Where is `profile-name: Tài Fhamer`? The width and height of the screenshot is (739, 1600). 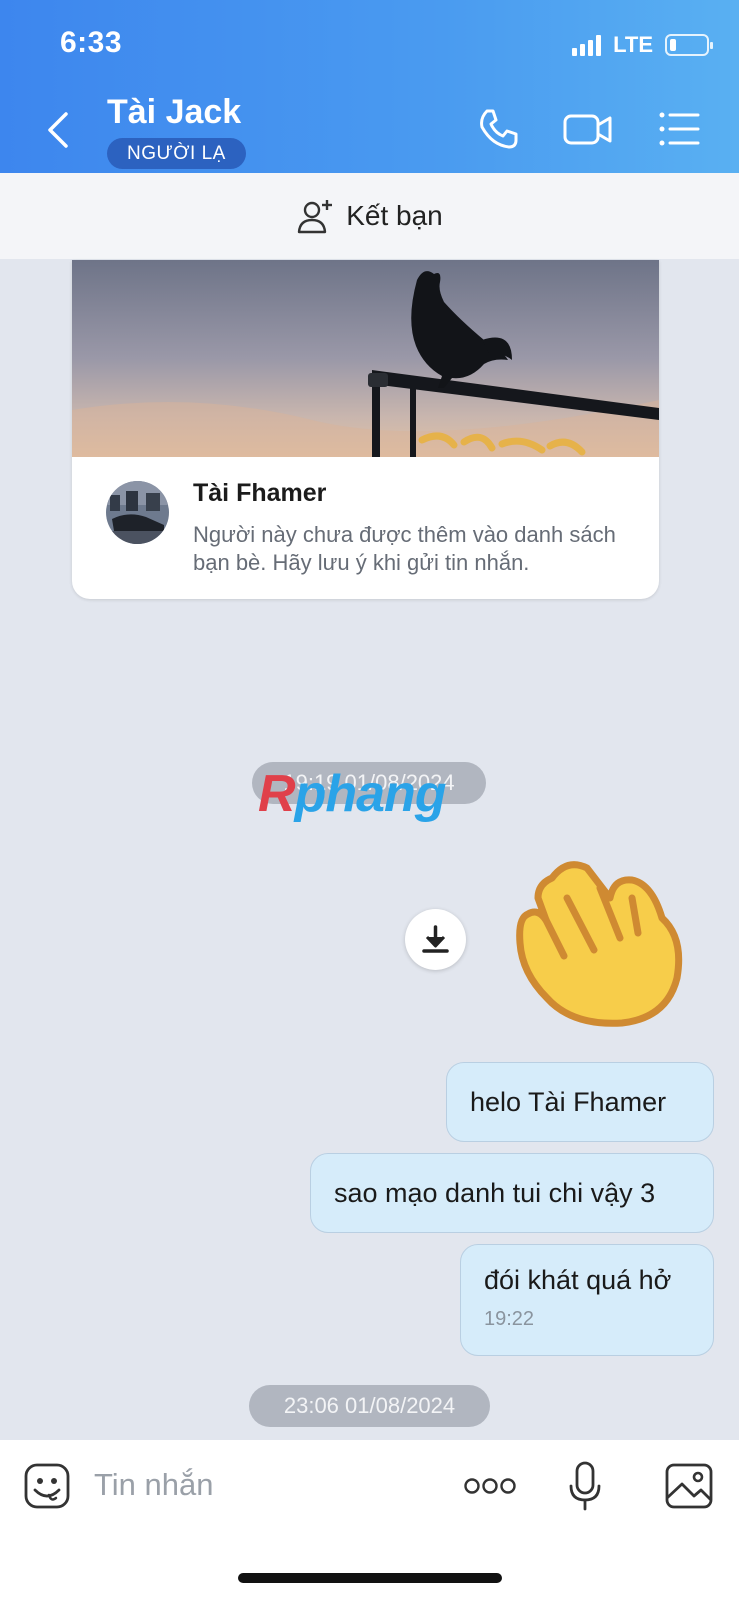
profile-name: Tài Fhamer is located at coordinates (260, 493).